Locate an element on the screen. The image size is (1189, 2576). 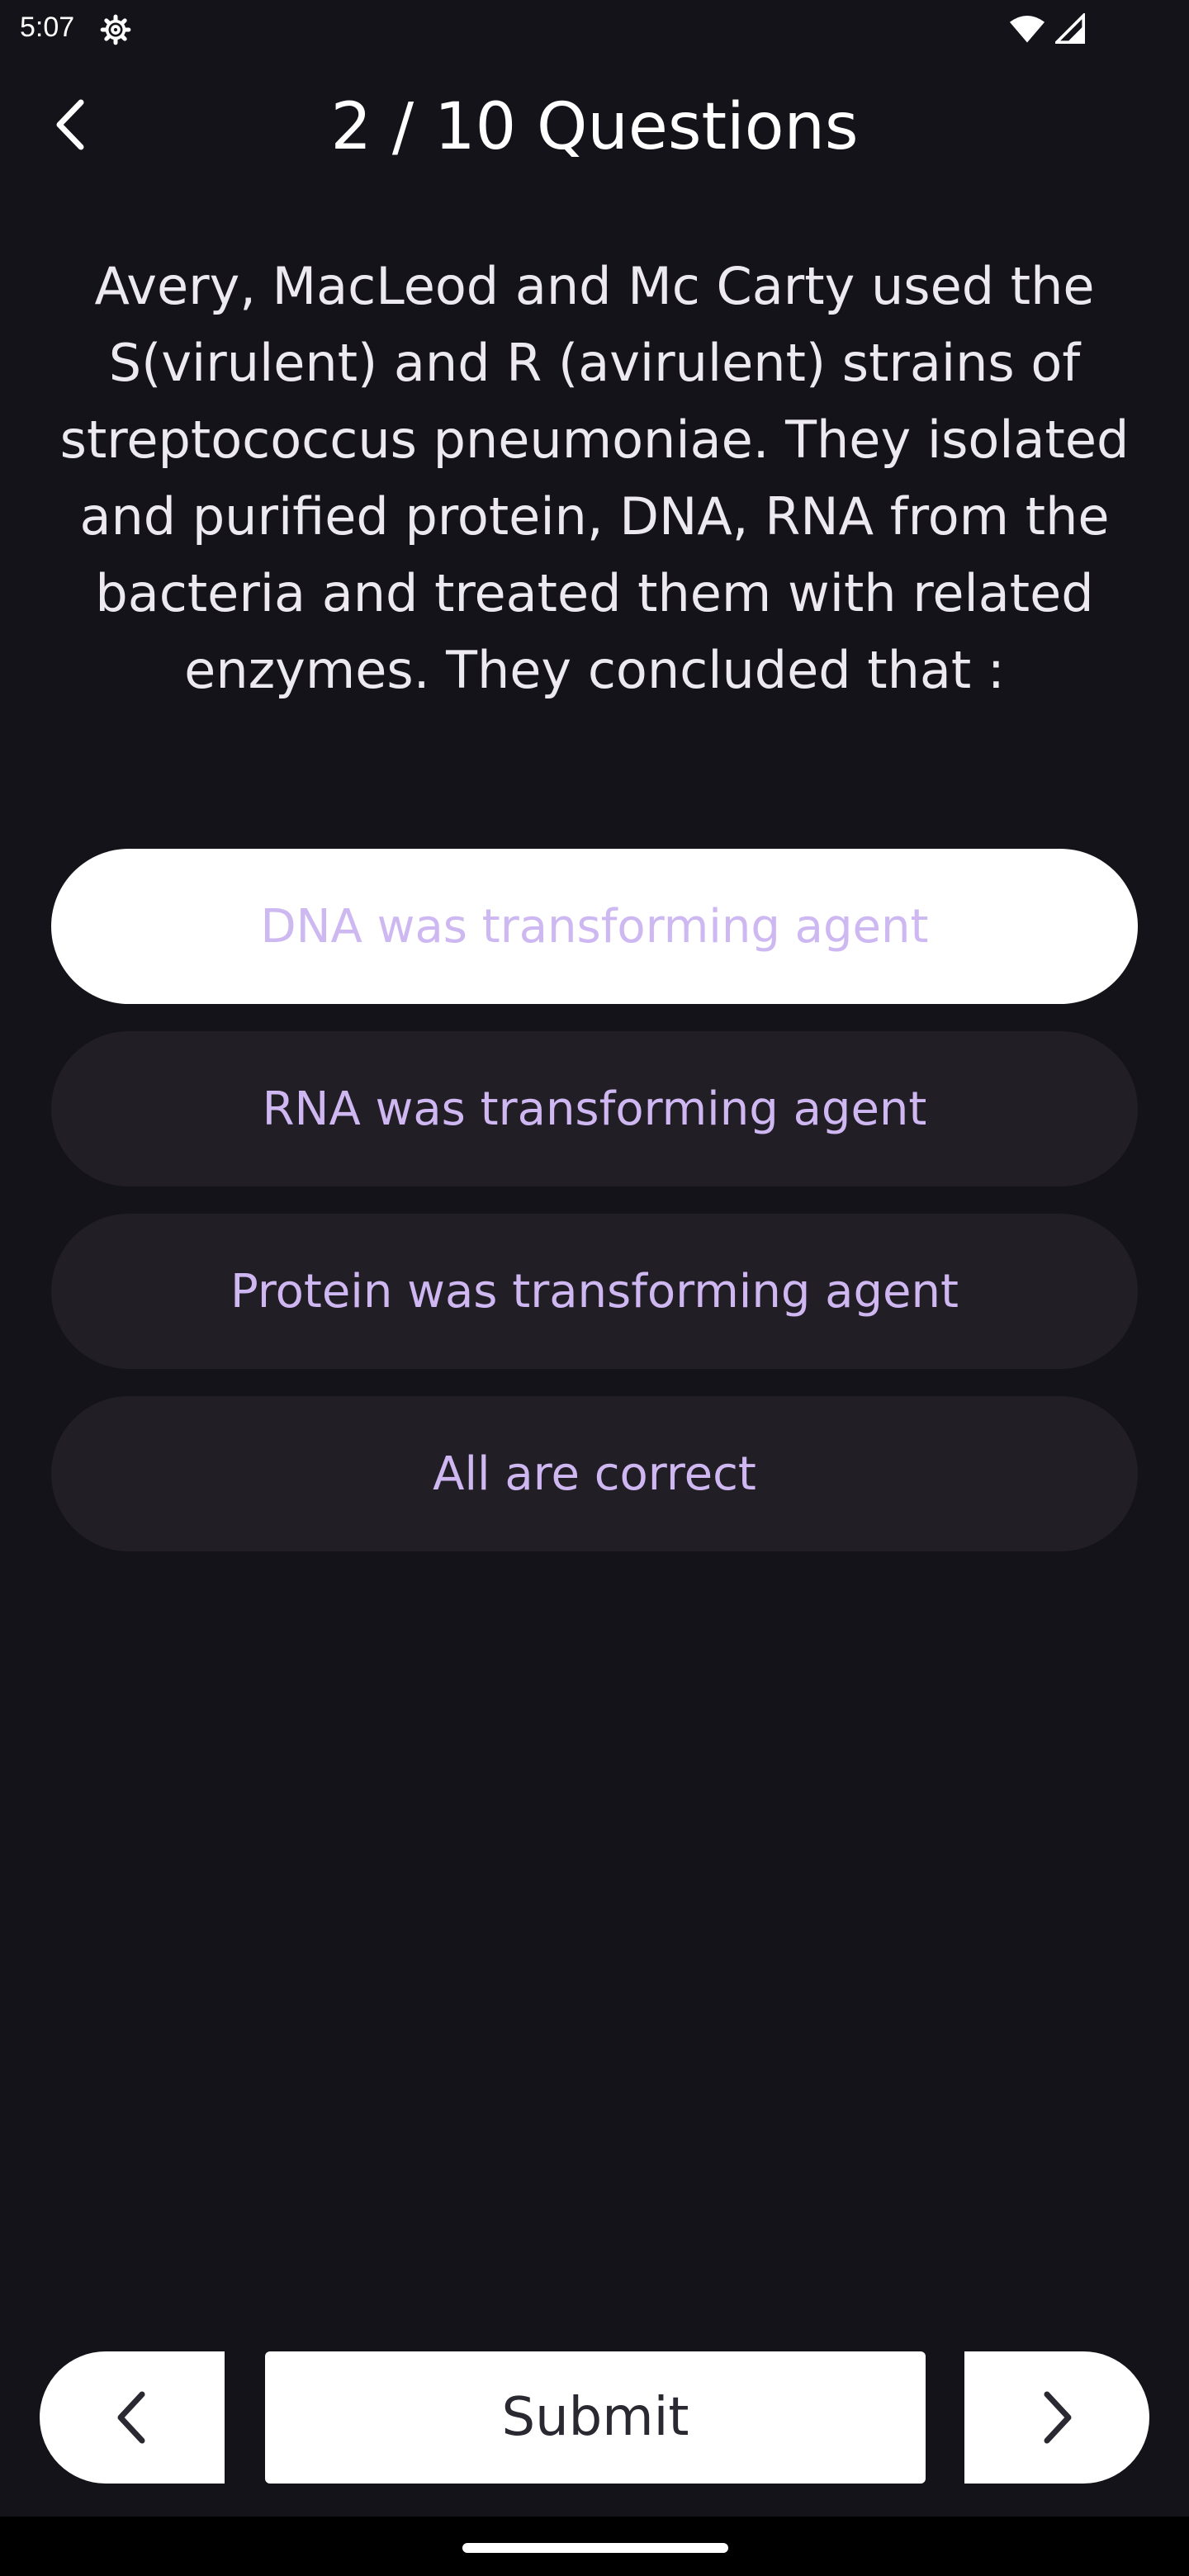
gesture-bar is located at coordinates (594, 2546).